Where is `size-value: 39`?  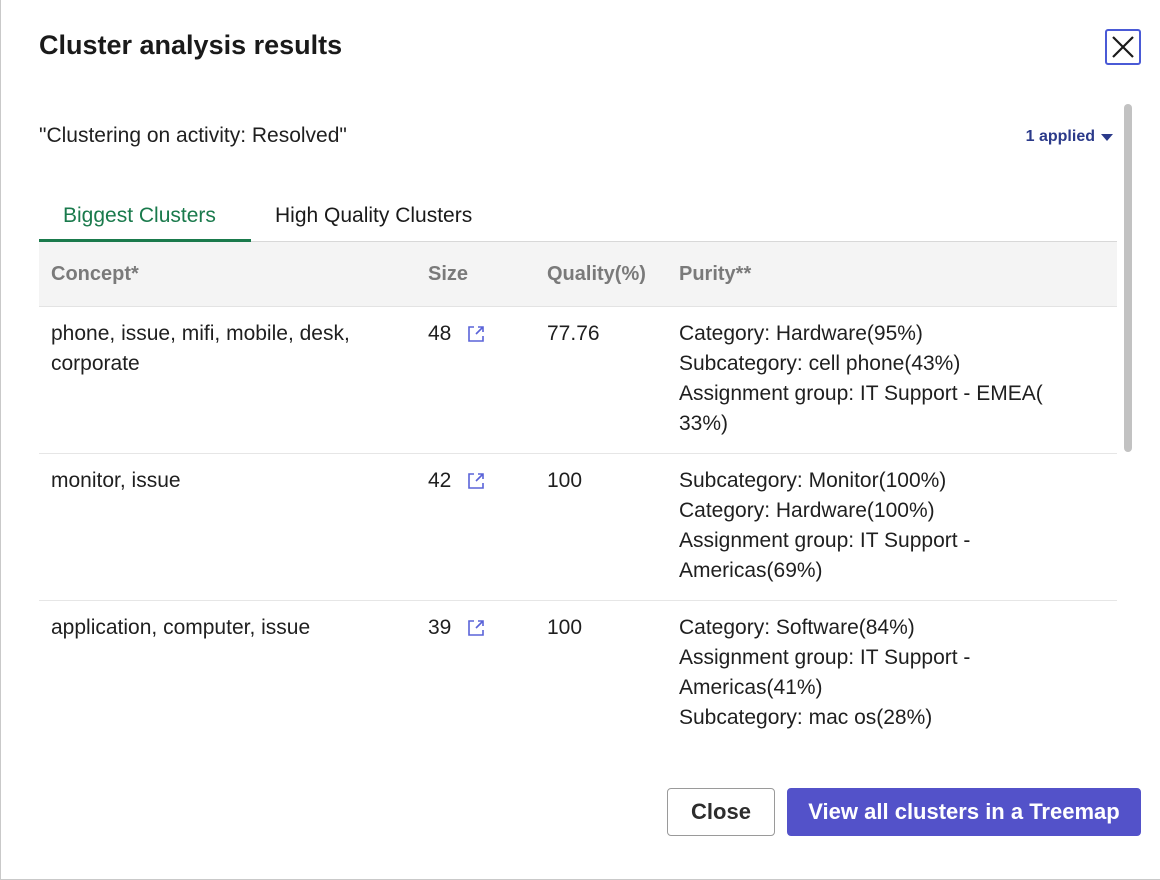
size-value: 39 is located at coordinates (440, 627).